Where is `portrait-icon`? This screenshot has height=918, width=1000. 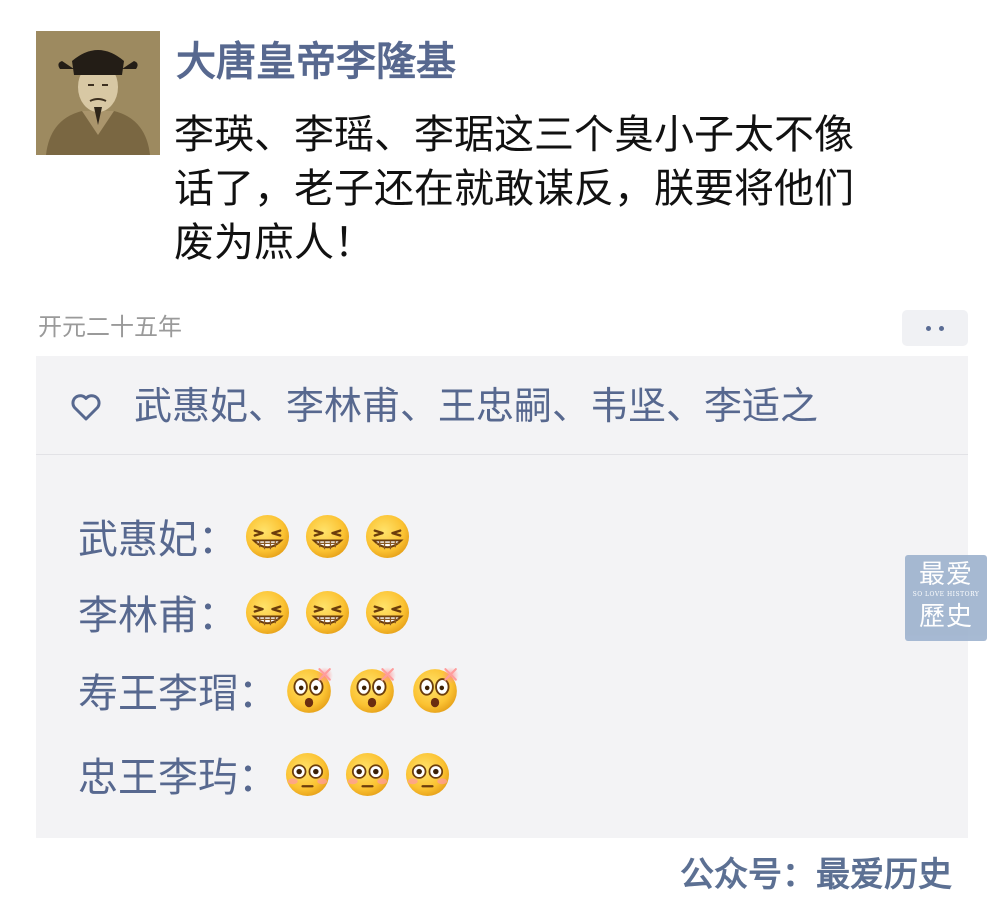
portrait-icon is located at coordinates (98, 93).